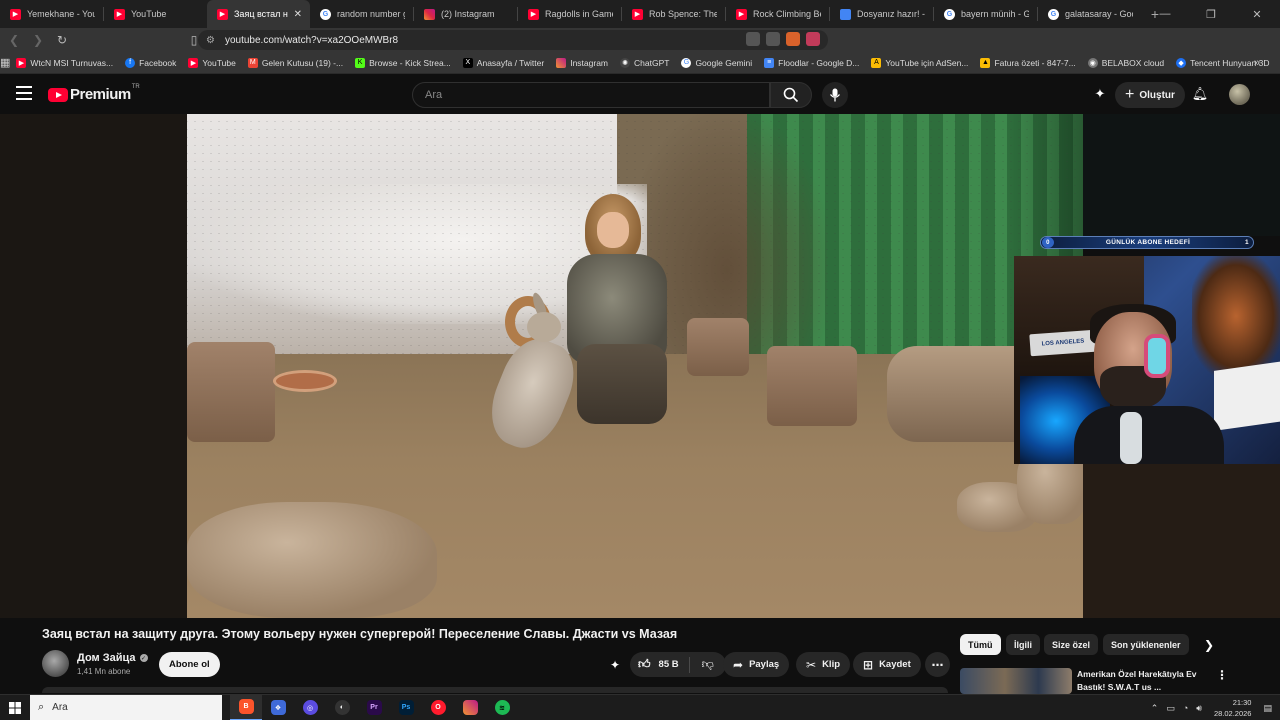 The image size is (1280, 720). What do you see at coordinates (135, 87) in the screenshot?
I see `logo-region: TR` at bounding box center [135, 87].